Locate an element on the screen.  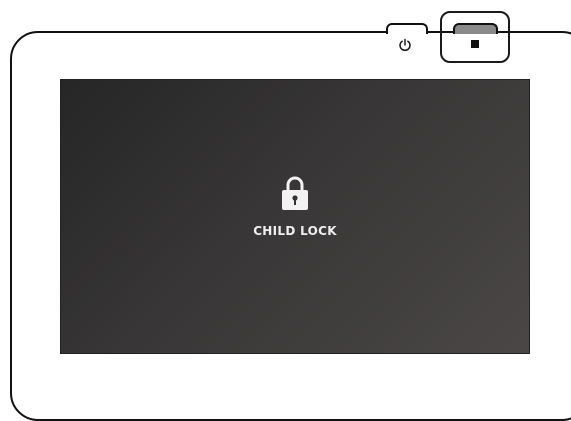
child-lock-label: CHILD LOCK is located at coordinates (295, 231).